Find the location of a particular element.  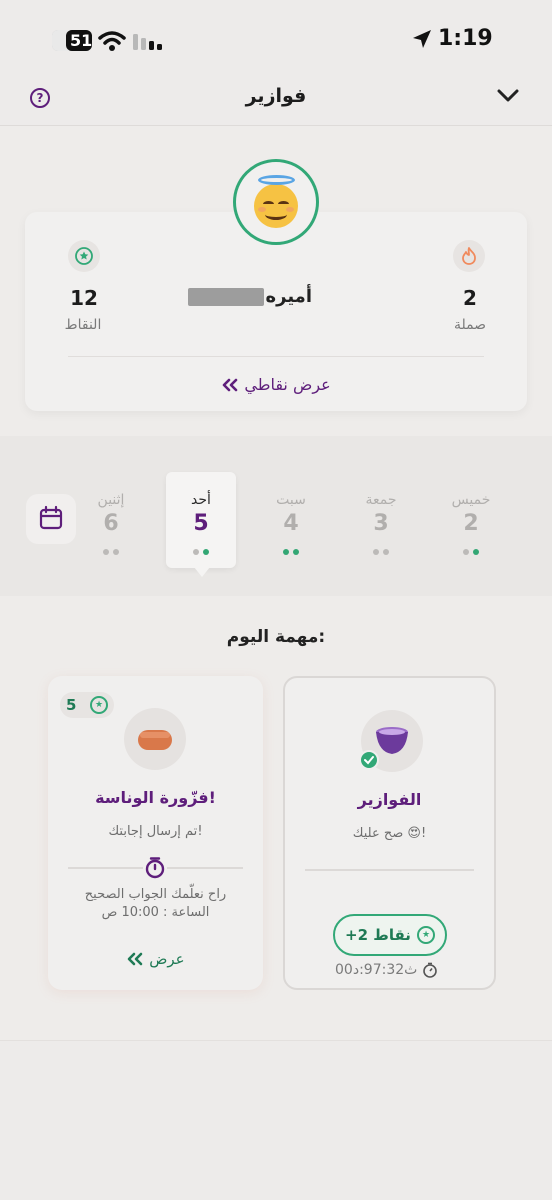

calendar-button is located at coordinates (51, 519).